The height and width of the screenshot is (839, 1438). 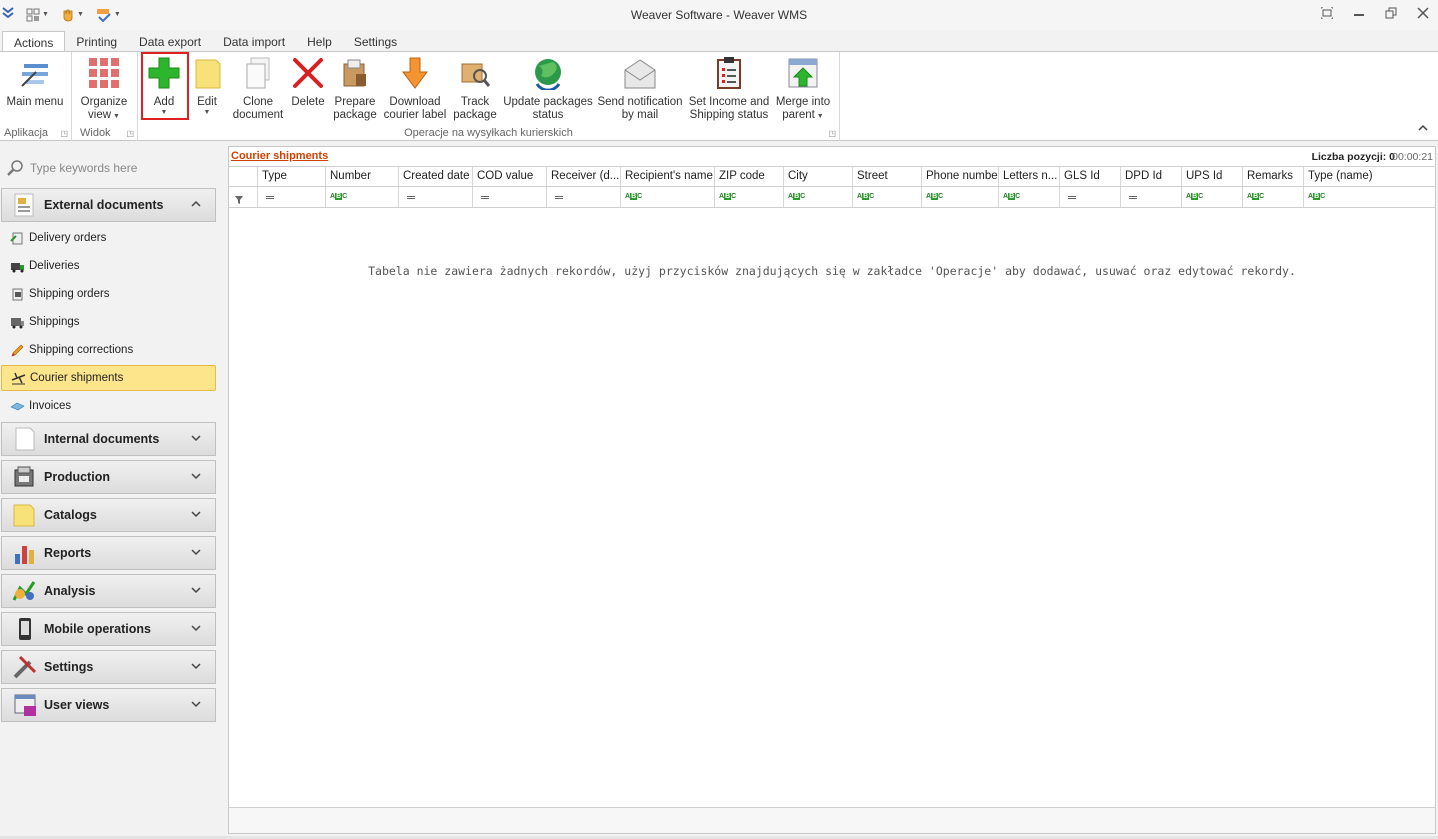 What do you see at coordinates (239, 200) in the screenshot?
I see `filter-funnel-icon` at bounding box center [239, 200].